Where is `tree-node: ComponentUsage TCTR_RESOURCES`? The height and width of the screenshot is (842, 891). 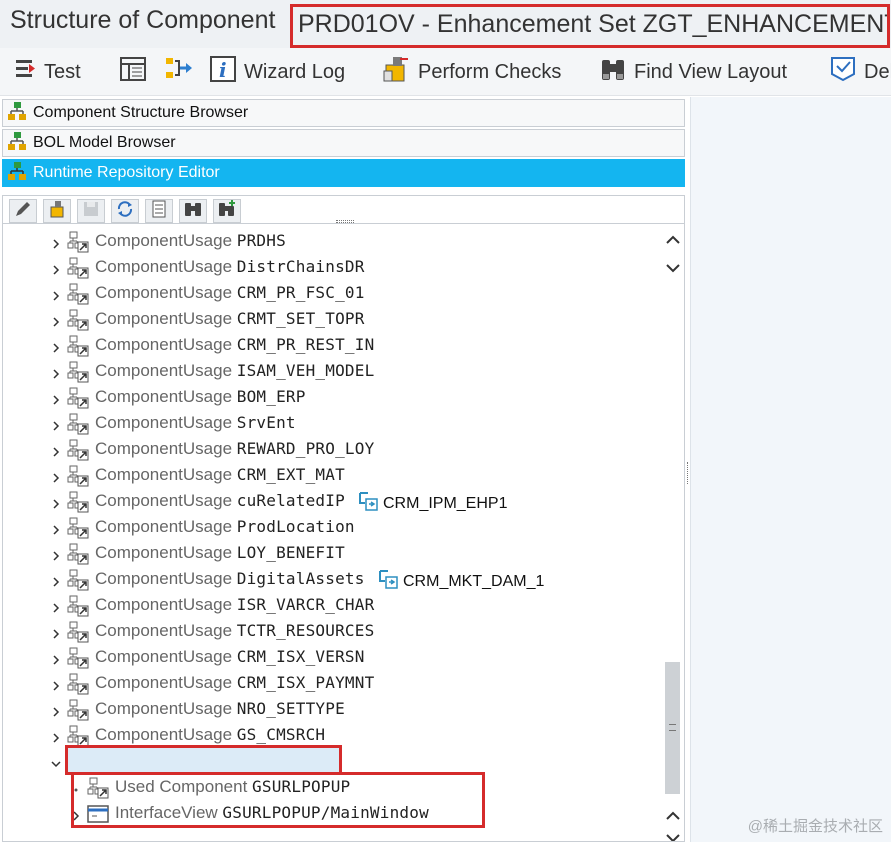 tree-node: ComponentUsage TCTR_RESOURCES is located at coordinates (333, 631).